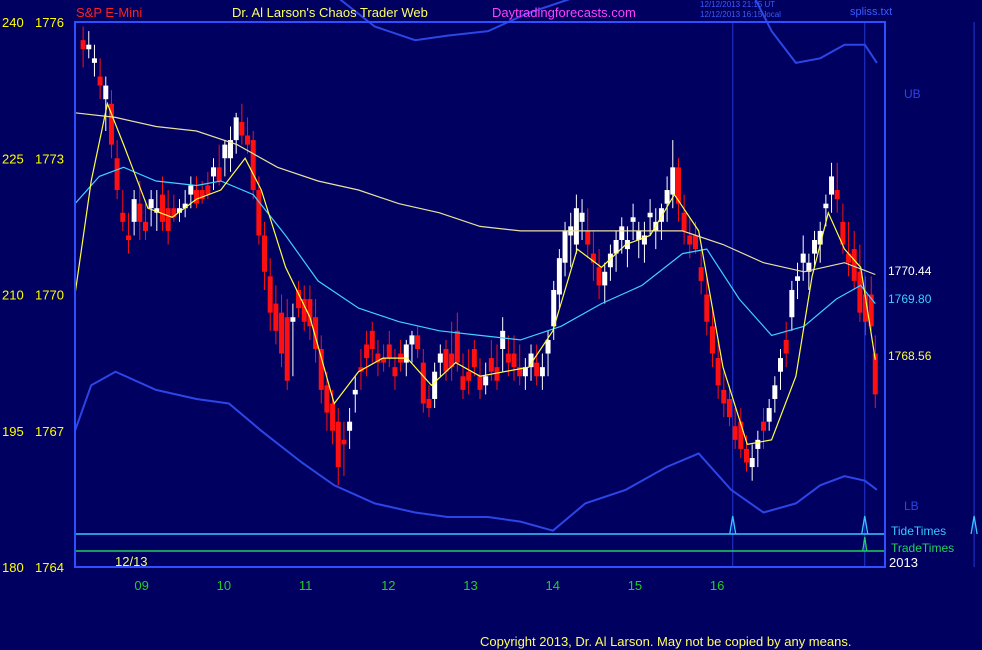 Image resolution: width=982 pixels, height=650 pixels. I want to click on symbol-label: S&P E-Mini, so click(109, 12).